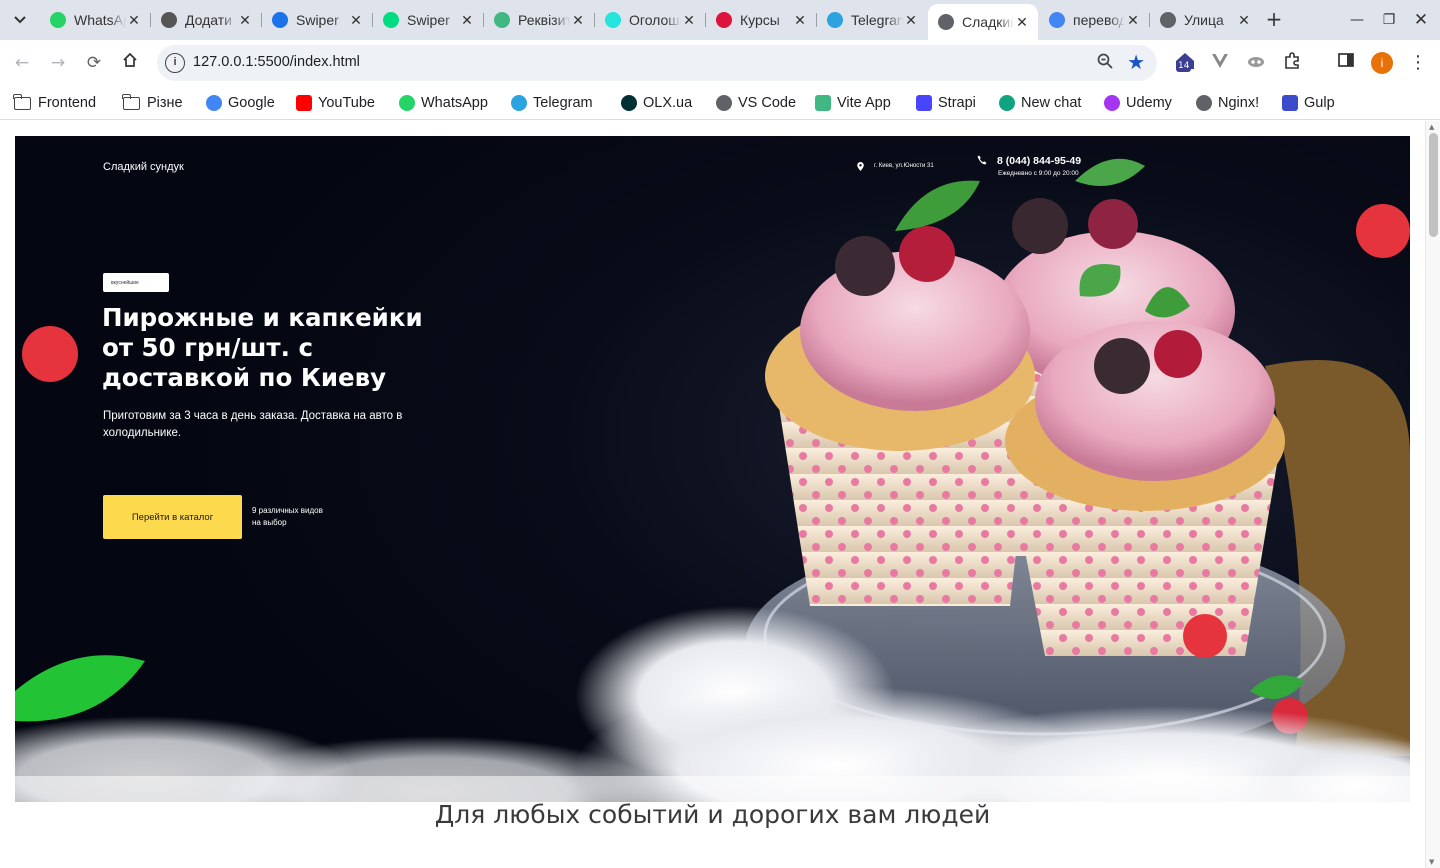  Describe the element at coordinates (335, 103) in the screenshot. I see `bookmark-3: YouTube` at that location.